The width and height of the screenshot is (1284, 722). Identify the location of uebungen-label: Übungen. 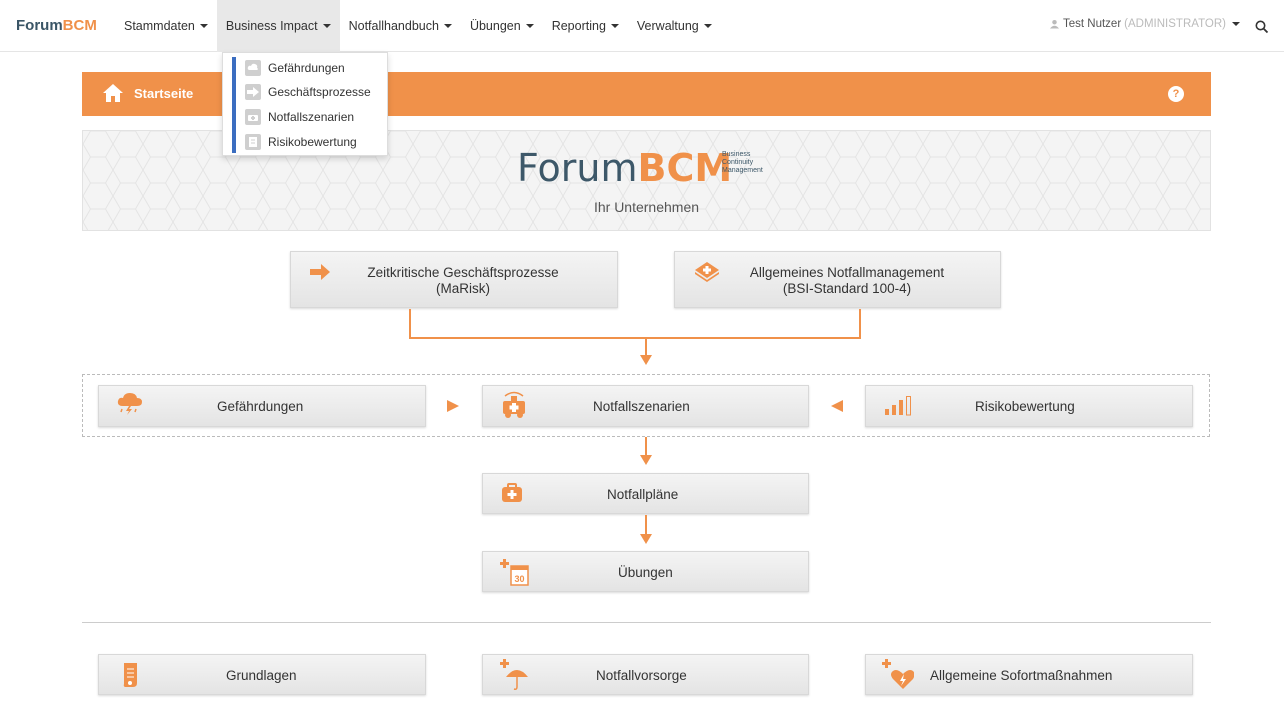
(645, 572).